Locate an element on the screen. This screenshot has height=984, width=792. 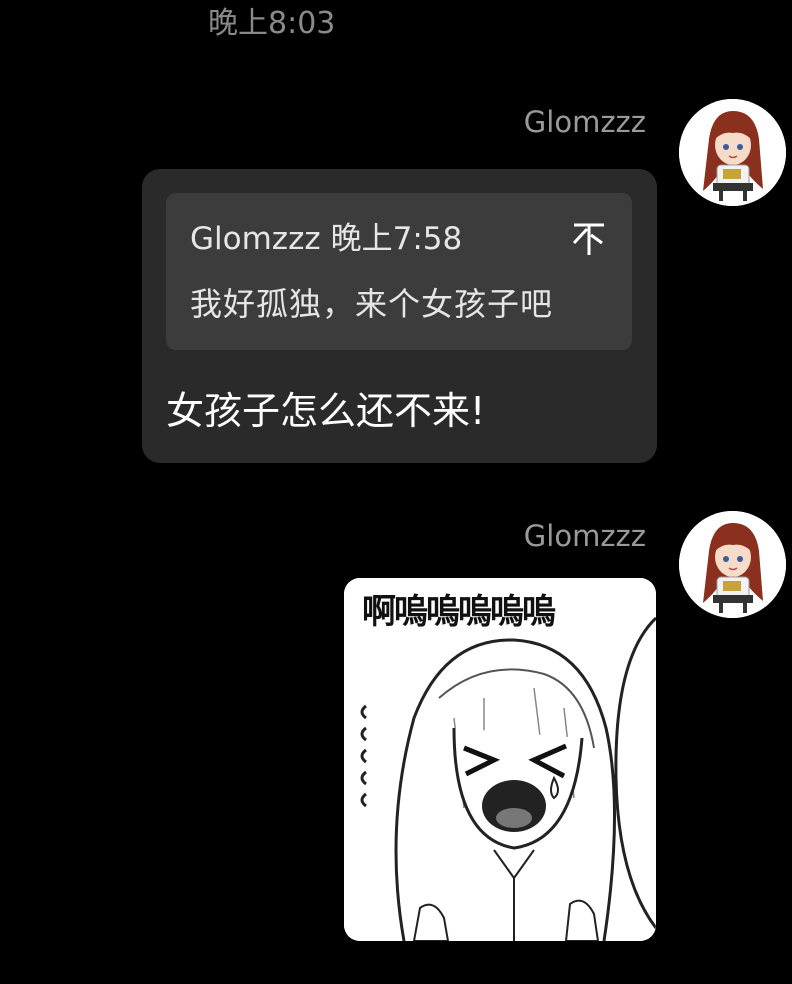
sticker-caption: 啊嗚嗚嗚嗚嗚 is located at coordinates (459, 612).